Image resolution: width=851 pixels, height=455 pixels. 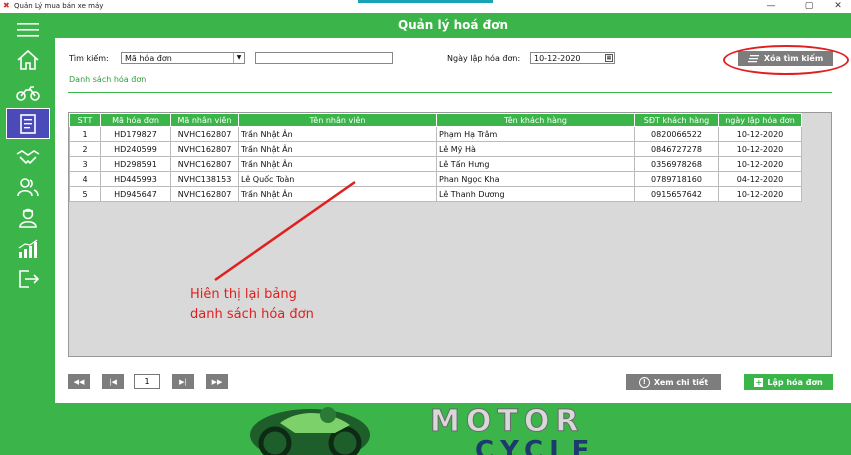 What do you see at coordinates (252, 305) in the screenshot?
I see `annotation-text: Hiên thị lại bảng danh sách hóa đơn` at bounding box center [252, 305].